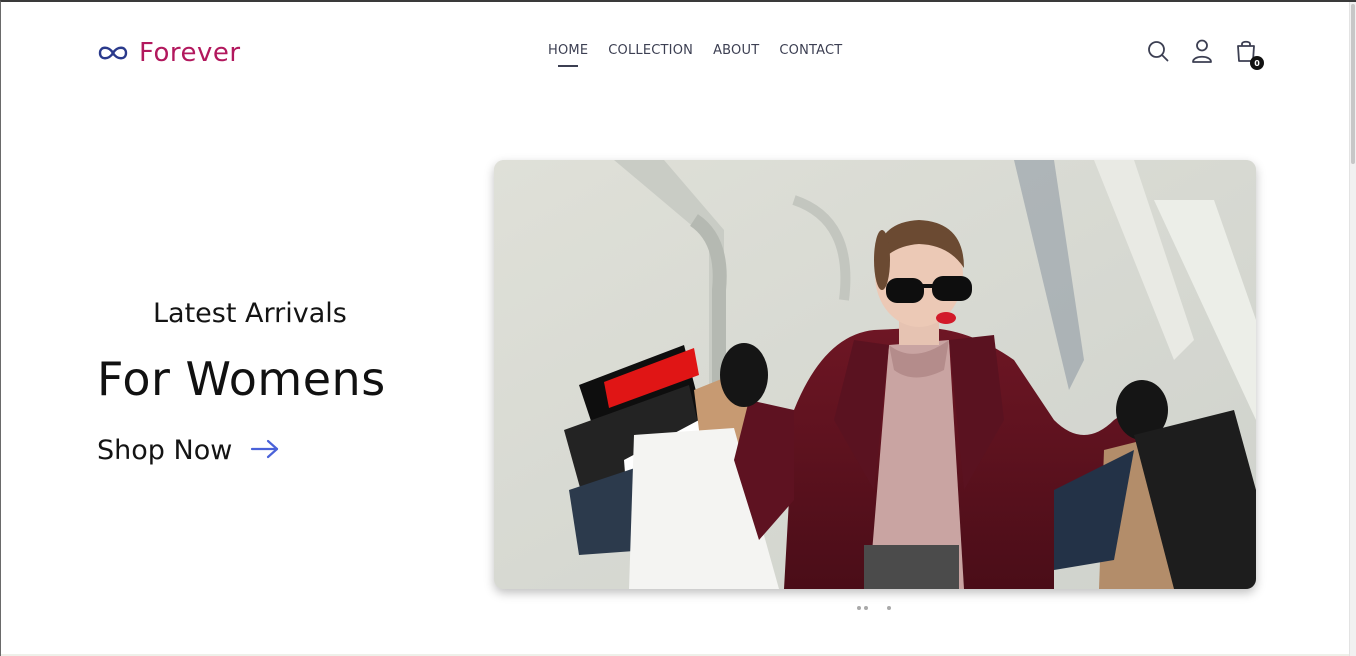 Image resolution: width=1356 pixels, height=656 pixels. I want to click on main-nav: HOME COLLECTION ABOUT CONTACT, so click(695, 55).